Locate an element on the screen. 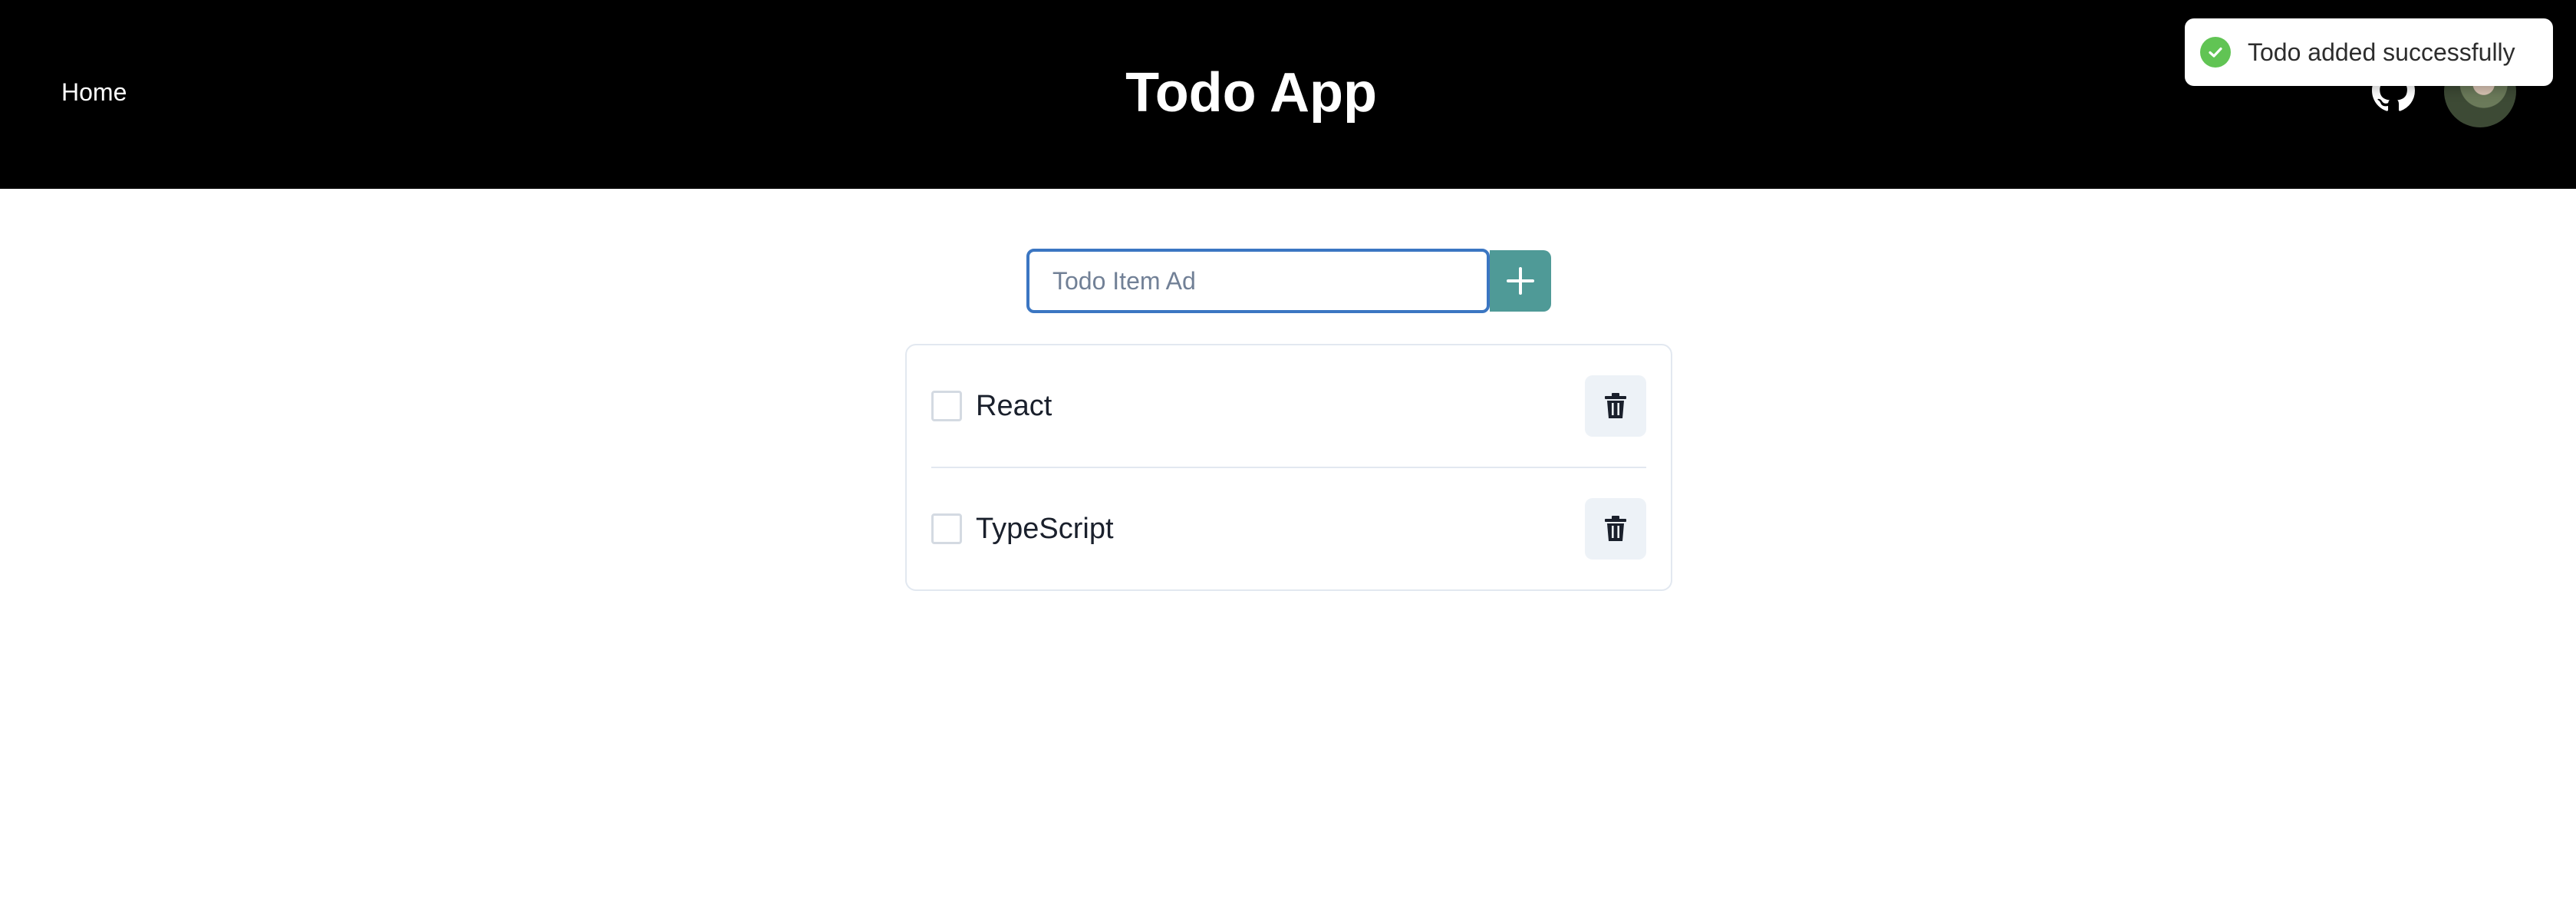 The width and height of the screenshot is (2576, 921). todo-list: React TypeScript is located at coordinates (1288, 467).